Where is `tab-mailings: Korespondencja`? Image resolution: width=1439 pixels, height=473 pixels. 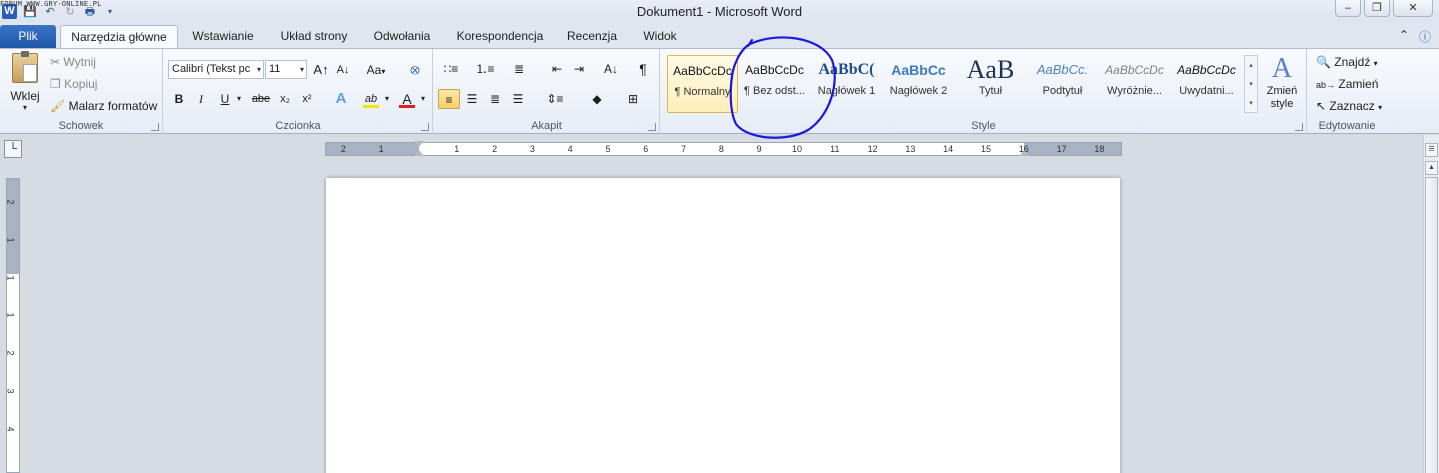
tab-mailings: Korespondencja is located at coordinates (500, 36).